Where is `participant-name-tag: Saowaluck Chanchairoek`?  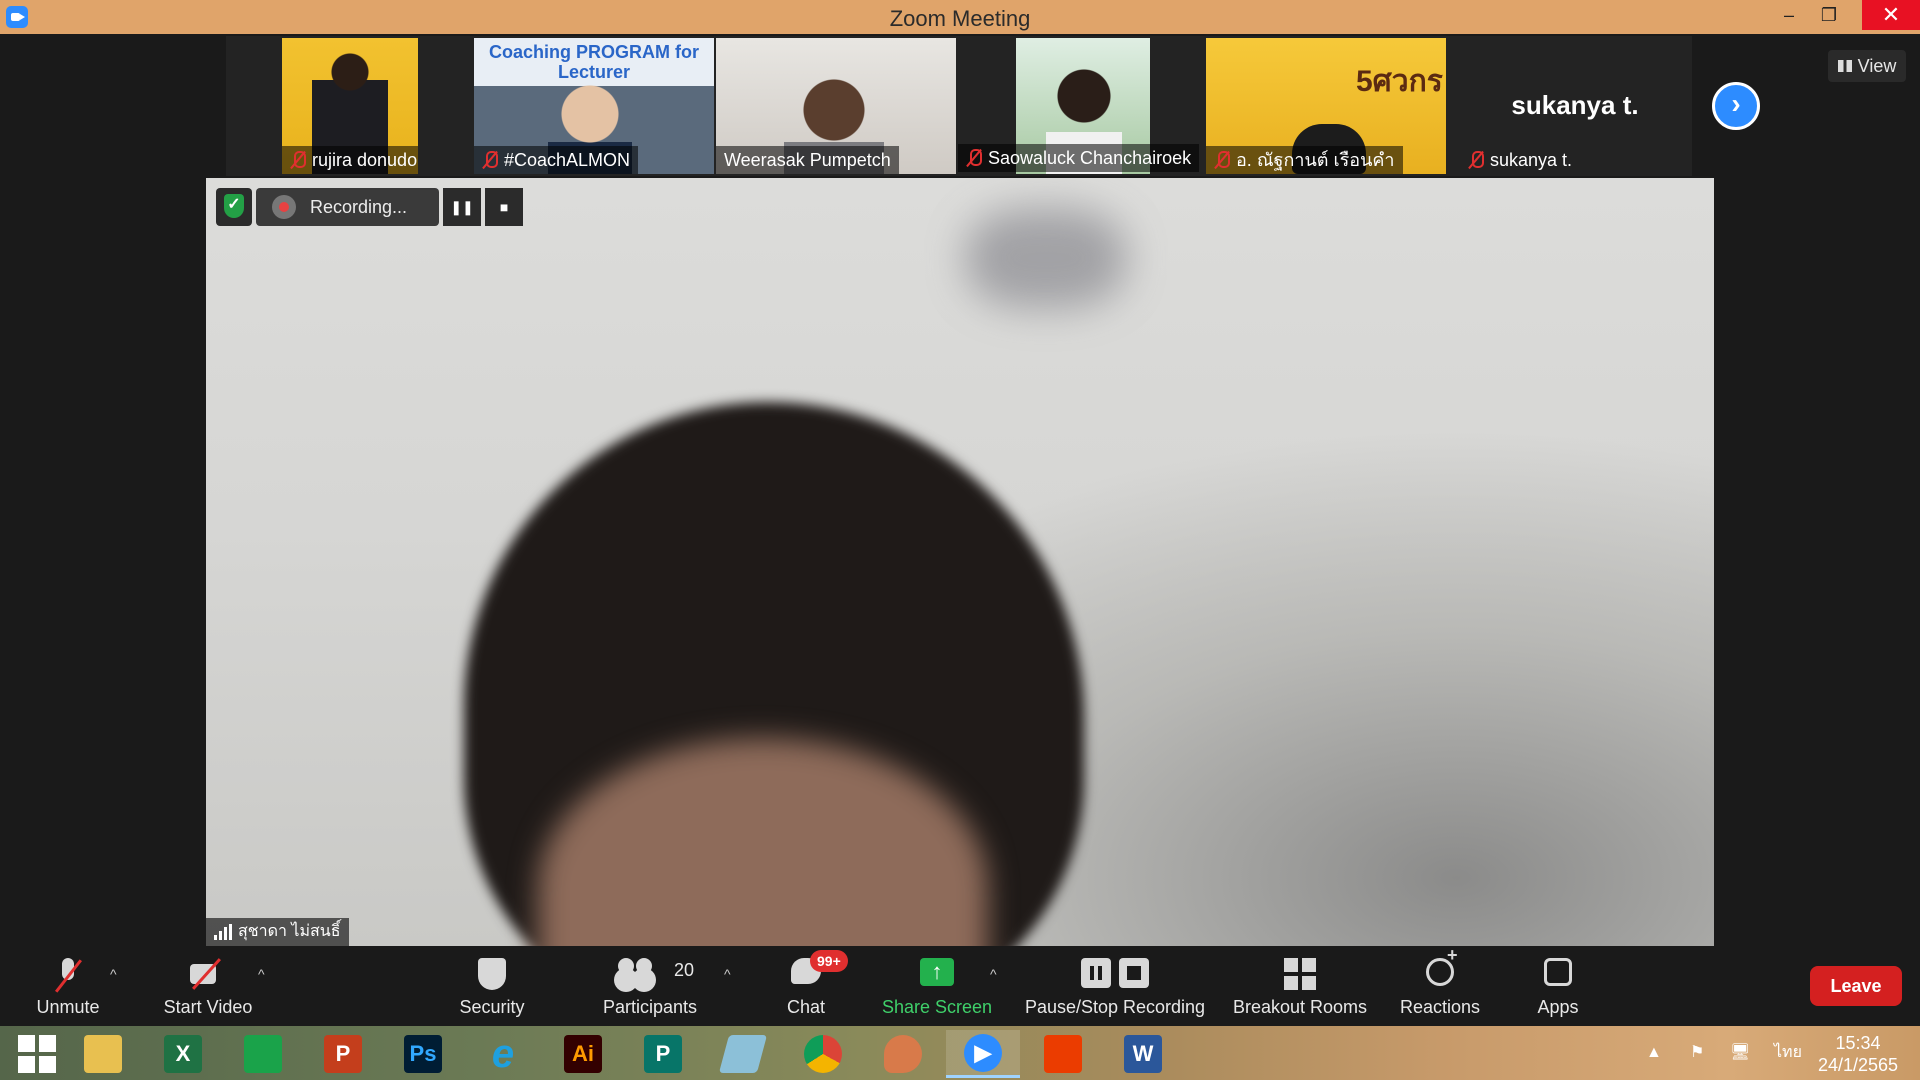
participant-name-tag: Saowaluck Chanchairoek is located at coordinates (1079, 158).